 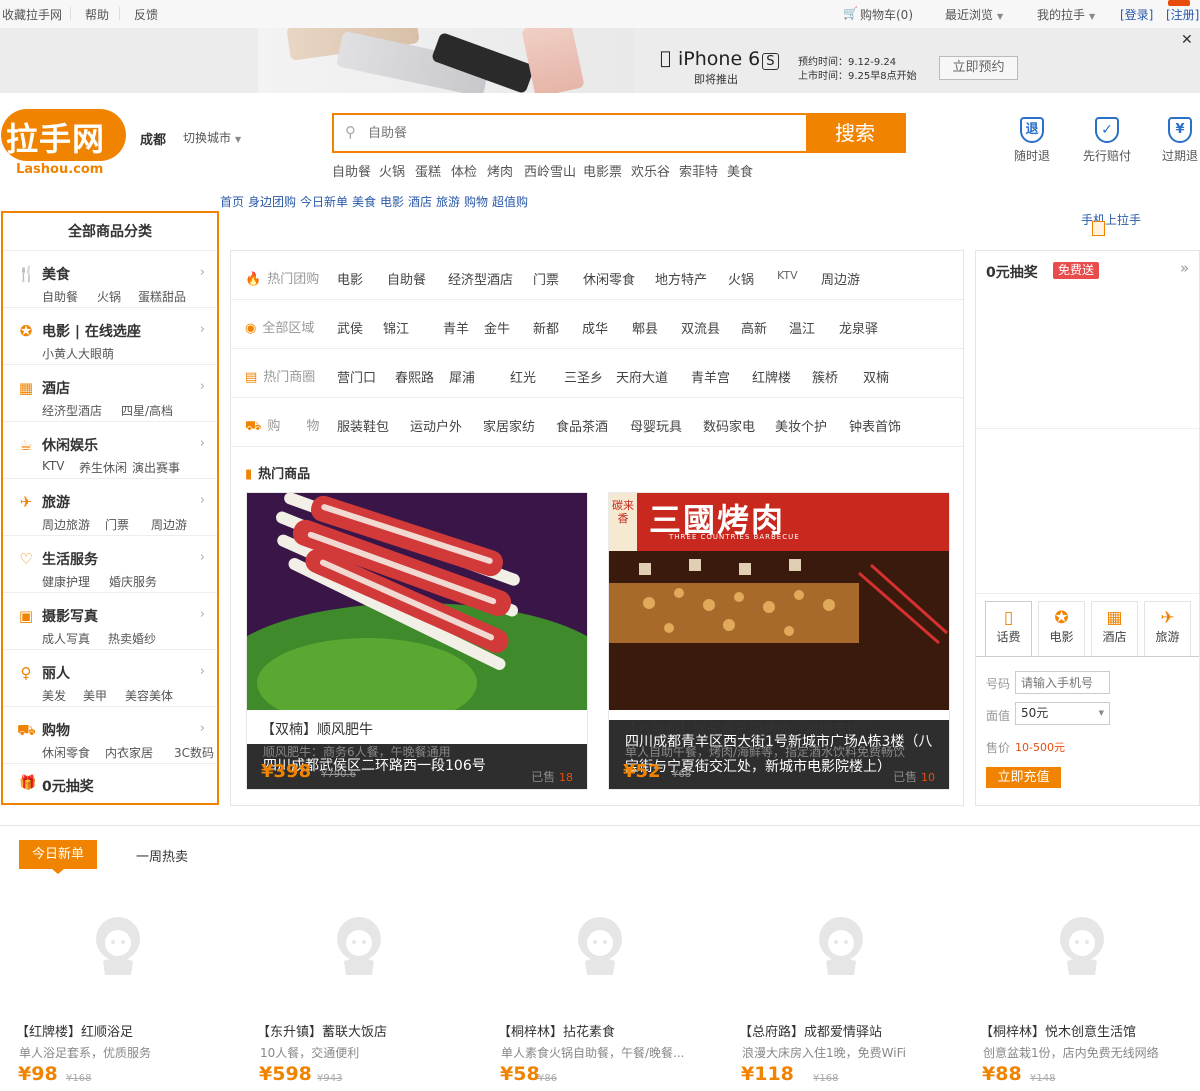 I want to click on category-sub-link: 经济型酒店, so click(x=72, y=410).